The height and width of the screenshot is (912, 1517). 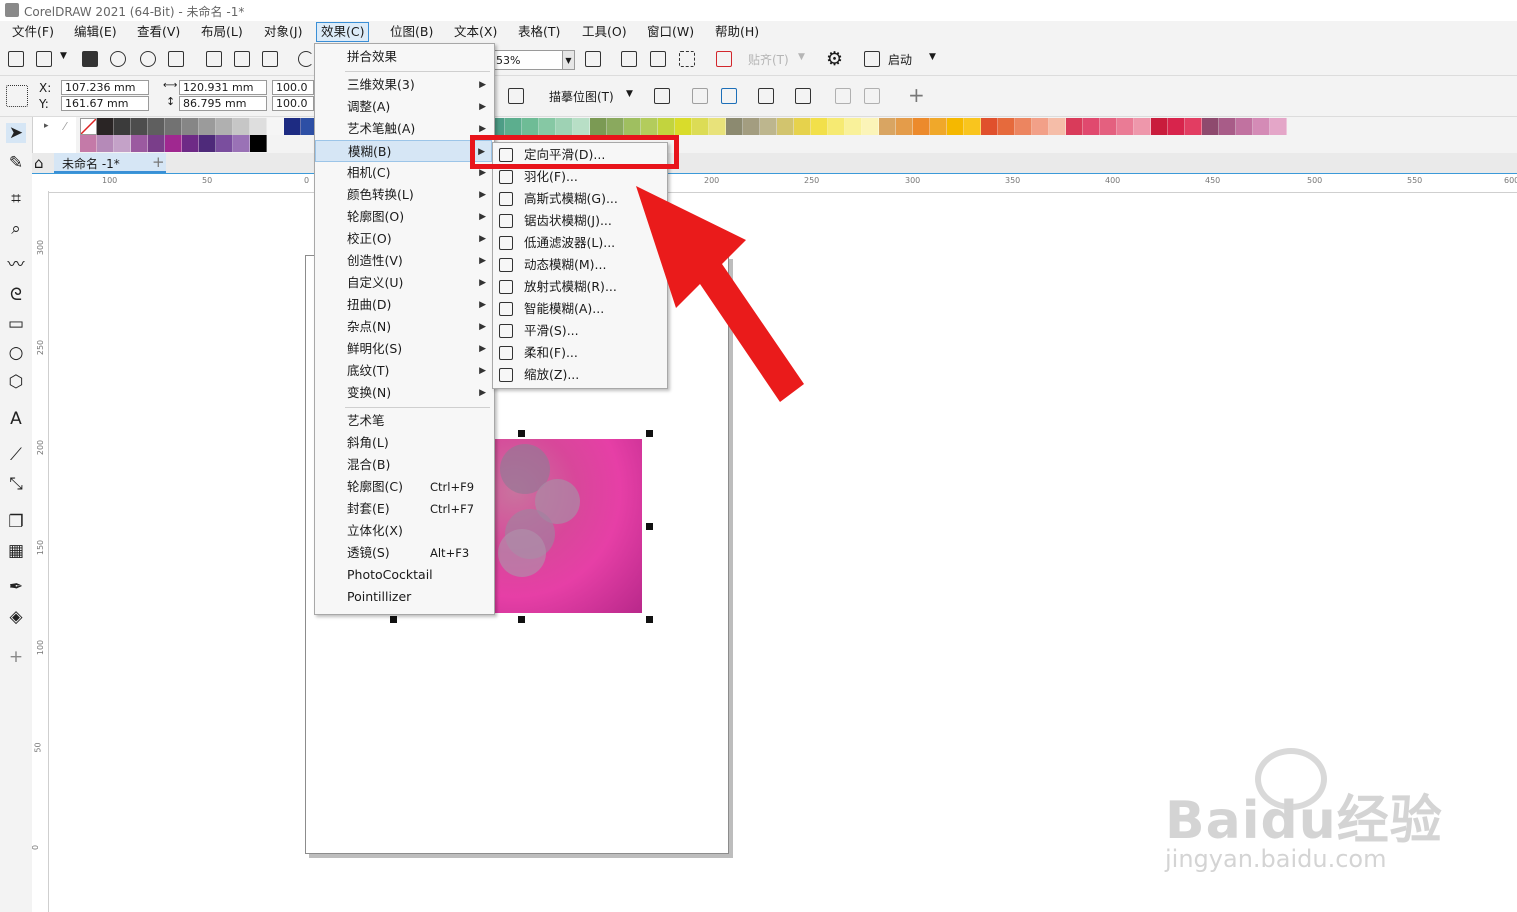 I want to click on menu-2: 查看(V), so click(x=158, y=32).